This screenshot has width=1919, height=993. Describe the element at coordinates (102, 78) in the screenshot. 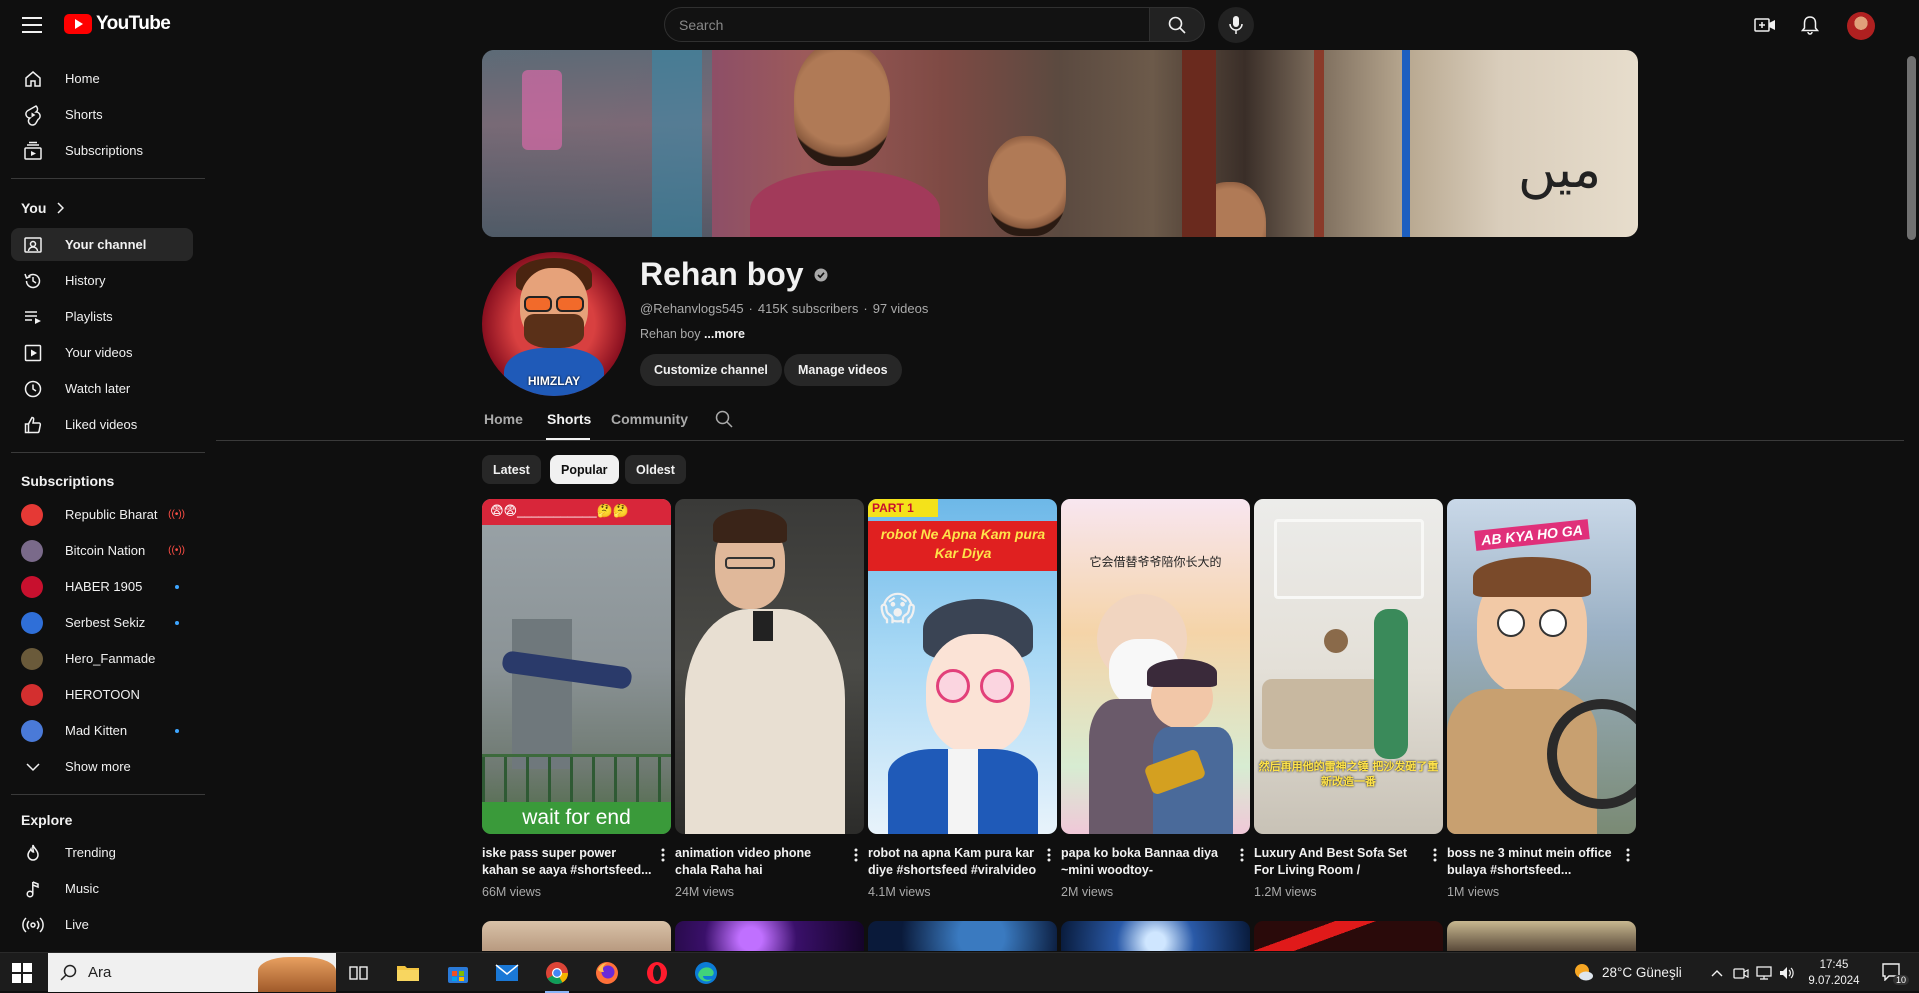

I see `sidebar-item-home: Home` at that location.